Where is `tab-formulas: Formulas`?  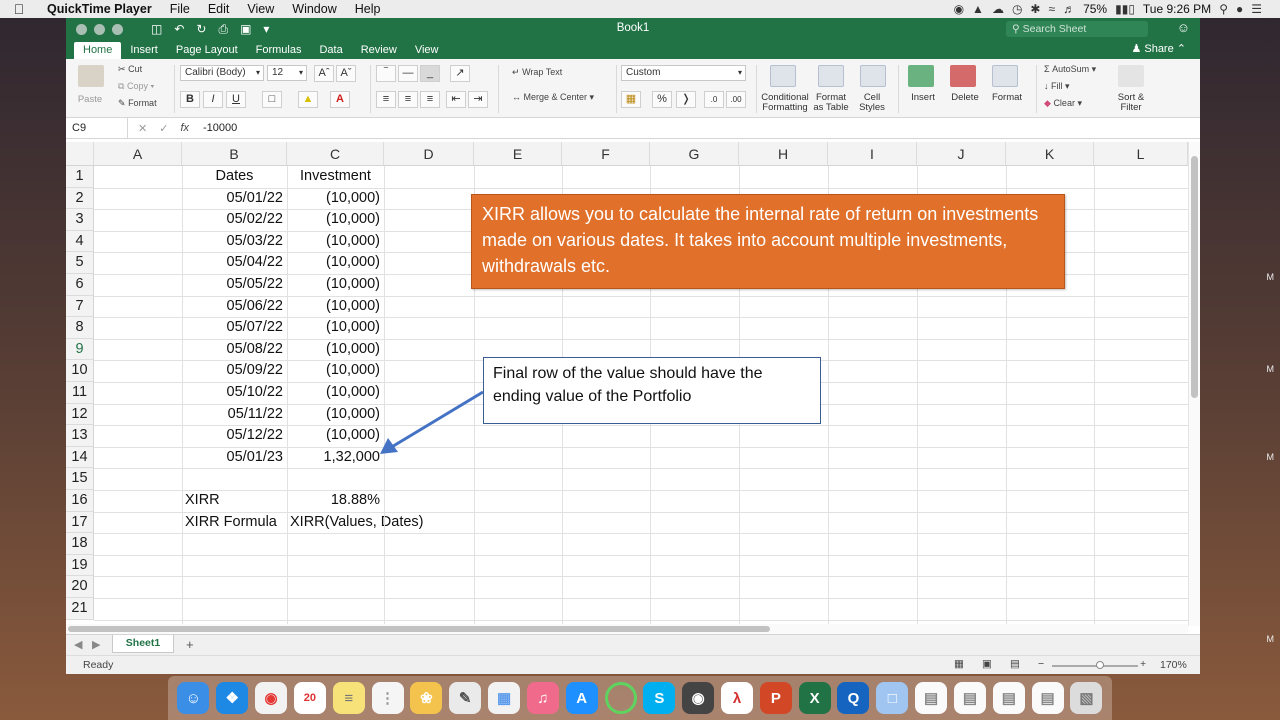 tab-formulas: Formulas is located at coordinates (279, 50).